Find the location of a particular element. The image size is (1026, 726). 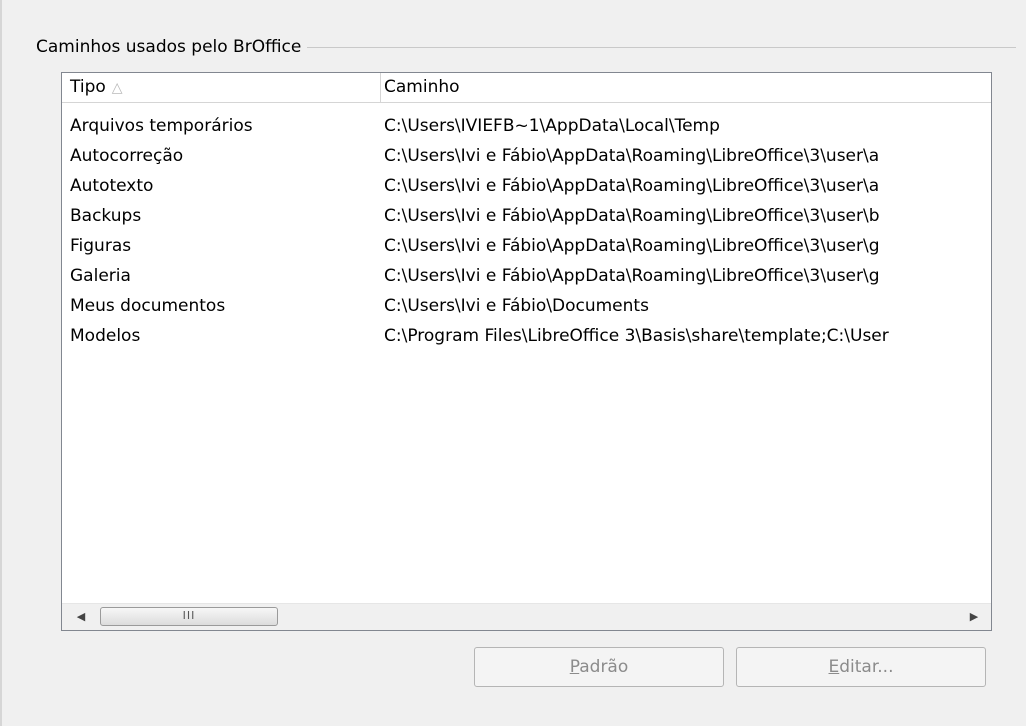

window-left-border is located at coordinates (1, 363).